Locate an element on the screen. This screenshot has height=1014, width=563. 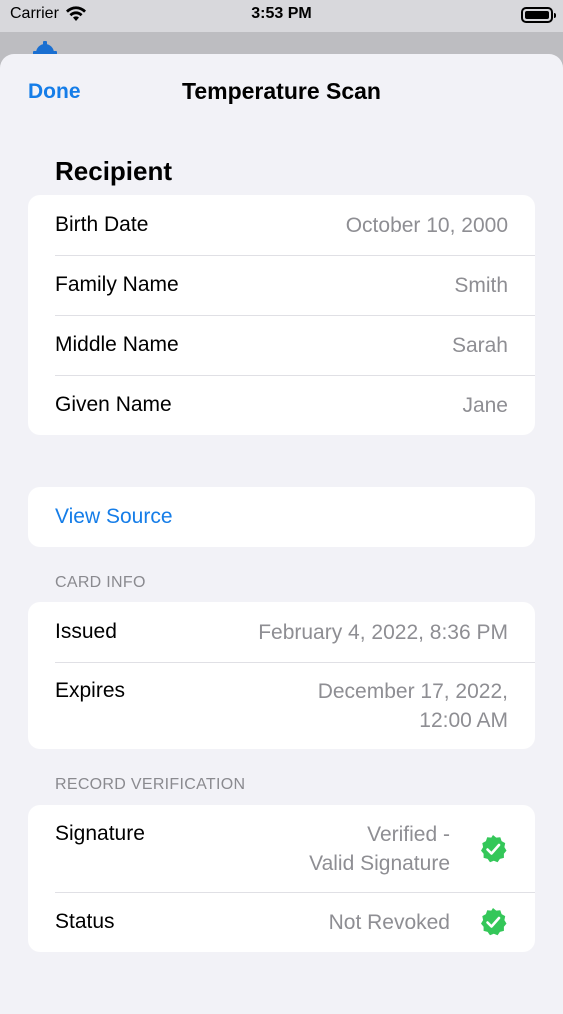
page-title: Temperature Scan is located at coordinates (281, 91).